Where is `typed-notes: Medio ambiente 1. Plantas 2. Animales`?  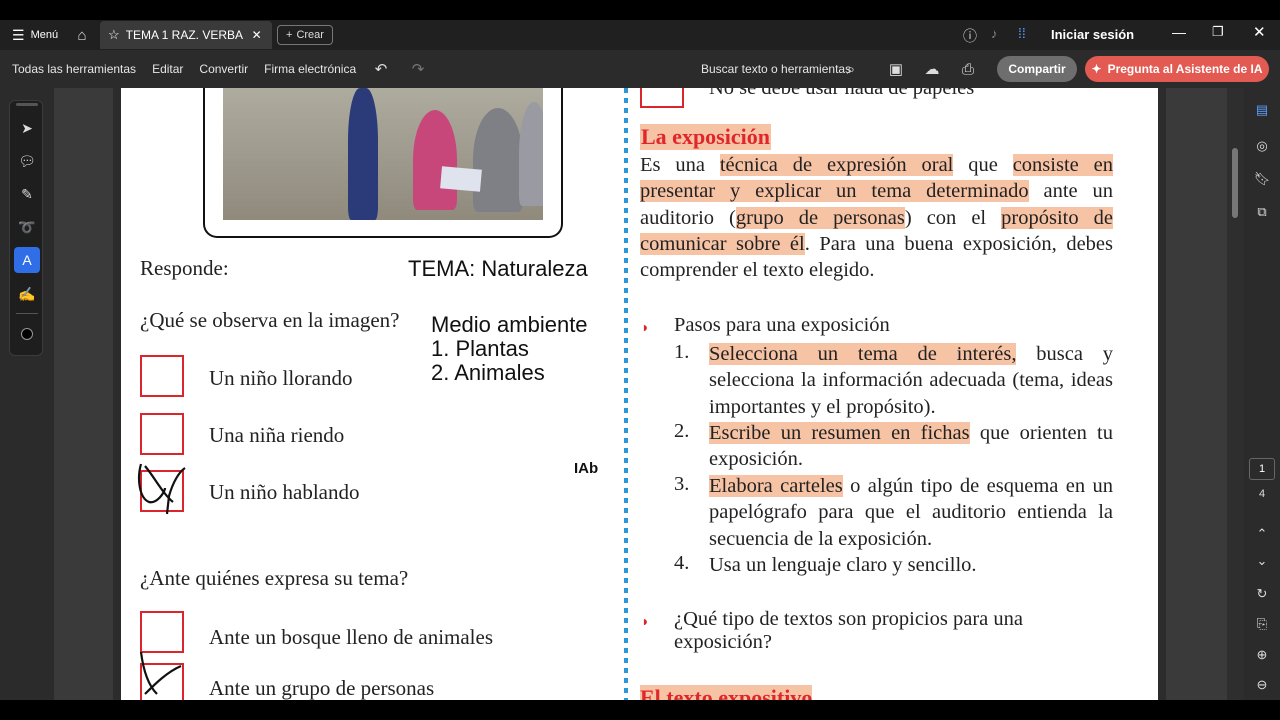 typed-notes: Medio ambiente 1. Plantas 2. Animales is located at coordinates (509, 349).